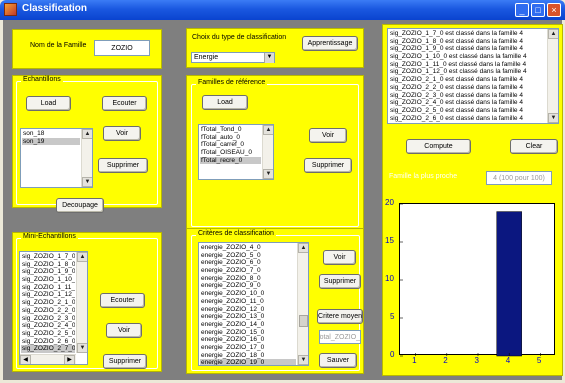  I want to click on decoupage-button: Decoupage, so click(80, 205).